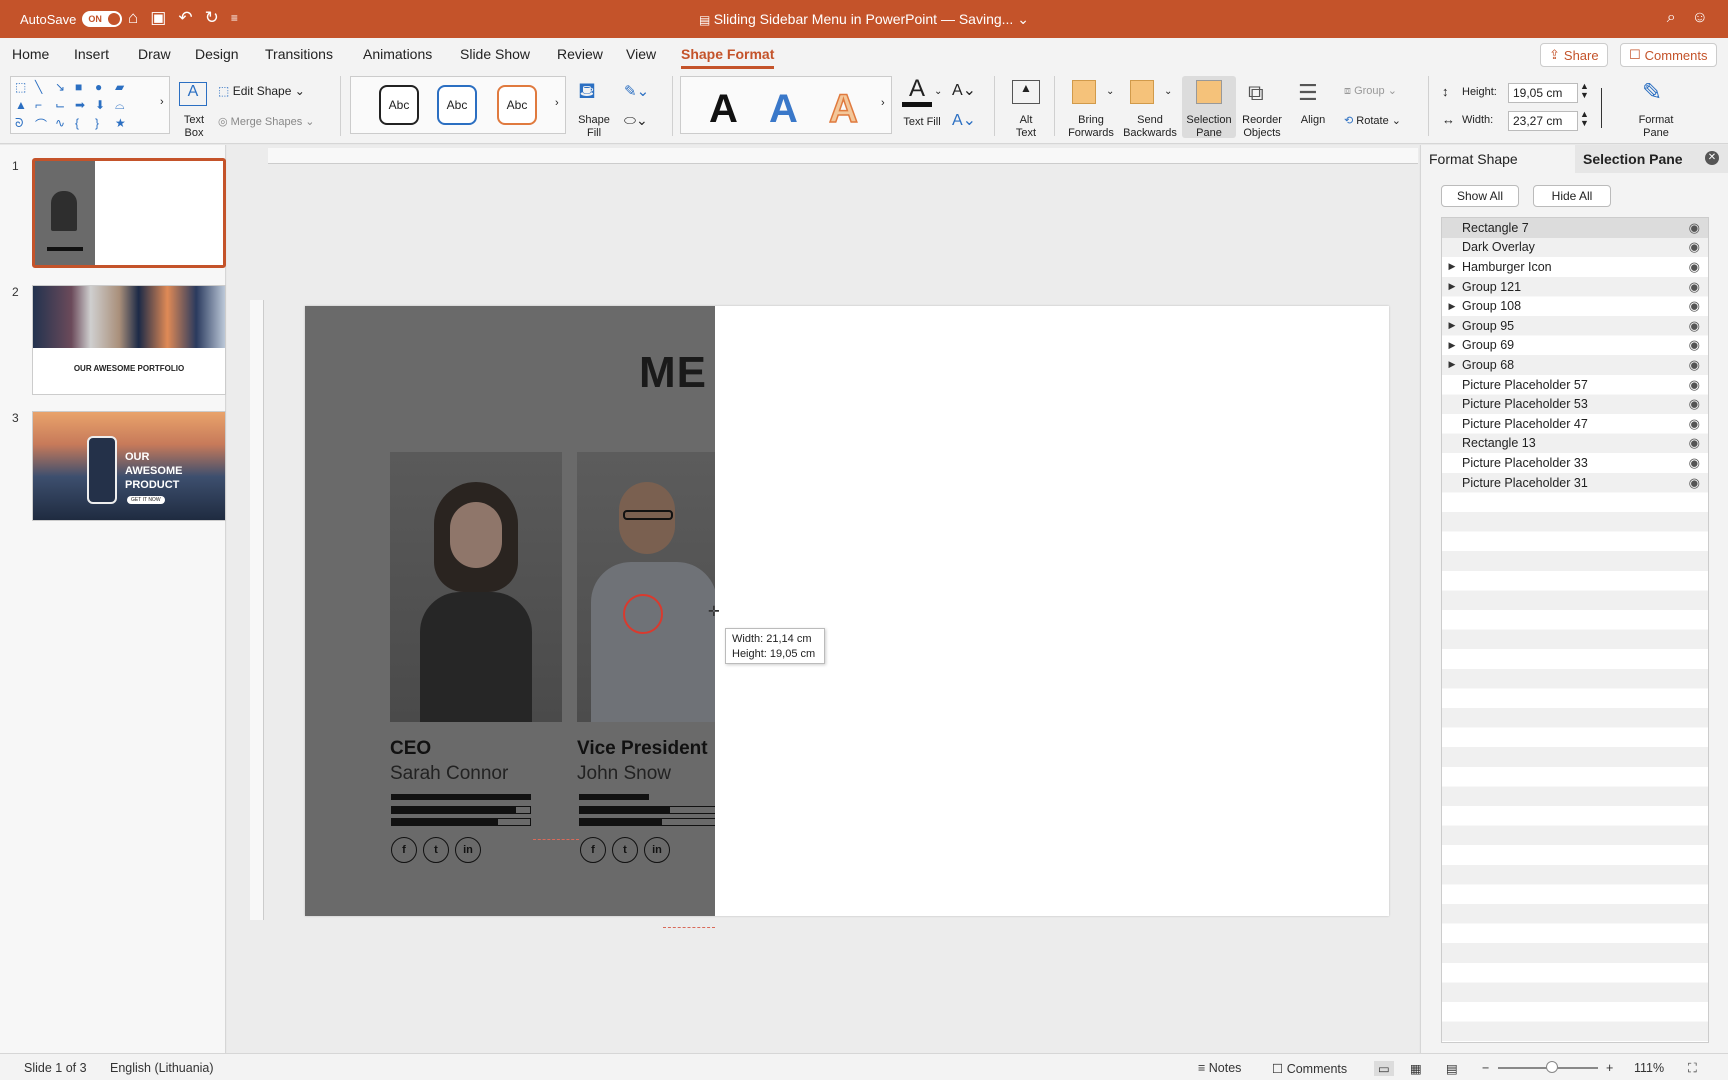 Image resolution: width=1728 pixels, height=1080 pixels. Describe the element at coordinates (1575, 346) in the screenshot. I see `selection-item: ▶ Group 69 ◉` at that location.